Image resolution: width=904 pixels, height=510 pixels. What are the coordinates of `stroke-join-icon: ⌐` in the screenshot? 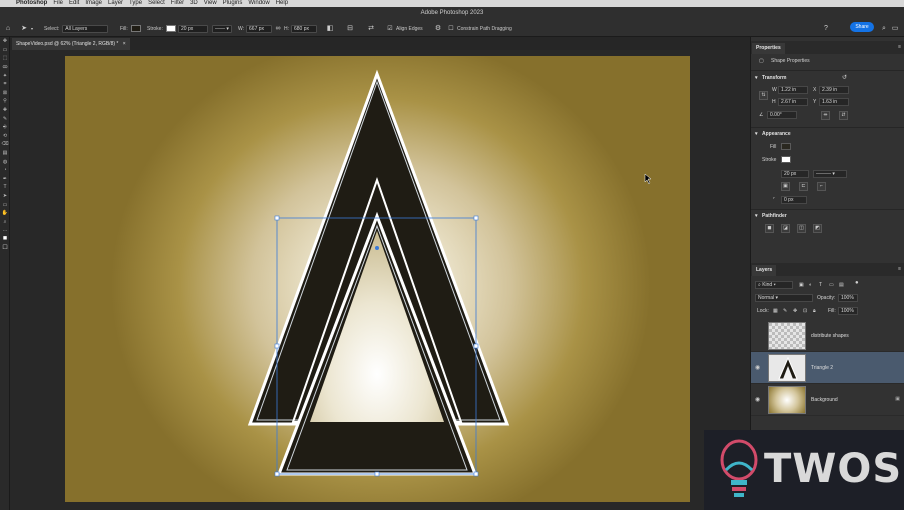 It's located at (821, 186).